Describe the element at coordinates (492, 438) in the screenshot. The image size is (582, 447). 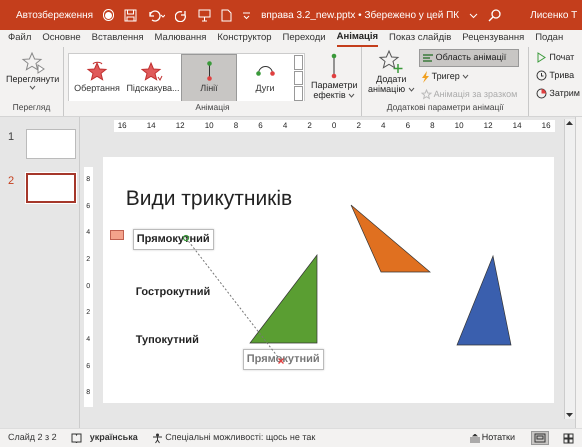
I see `notes-button: Нотатки` at that location.